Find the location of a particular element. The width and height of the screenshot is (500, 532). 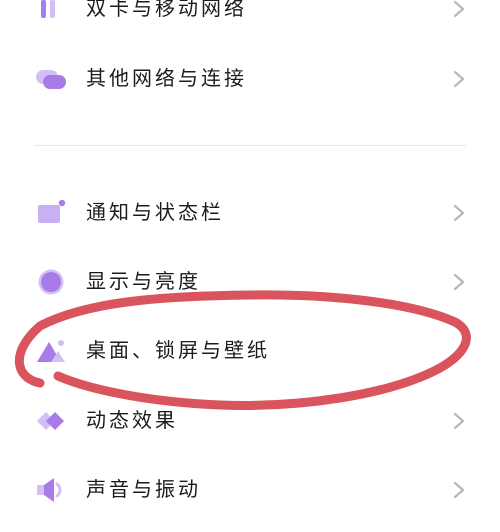

settings-item-dual-sim: 双卡与移动网络 is located at coordinates (250, 17).